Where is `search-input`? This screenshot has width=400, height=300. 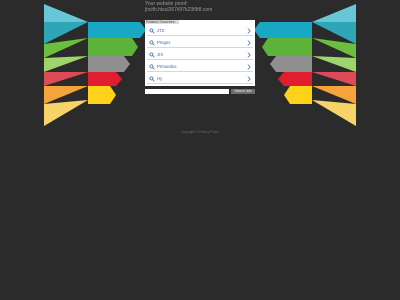 search-input is located at coordinates (187, 91).